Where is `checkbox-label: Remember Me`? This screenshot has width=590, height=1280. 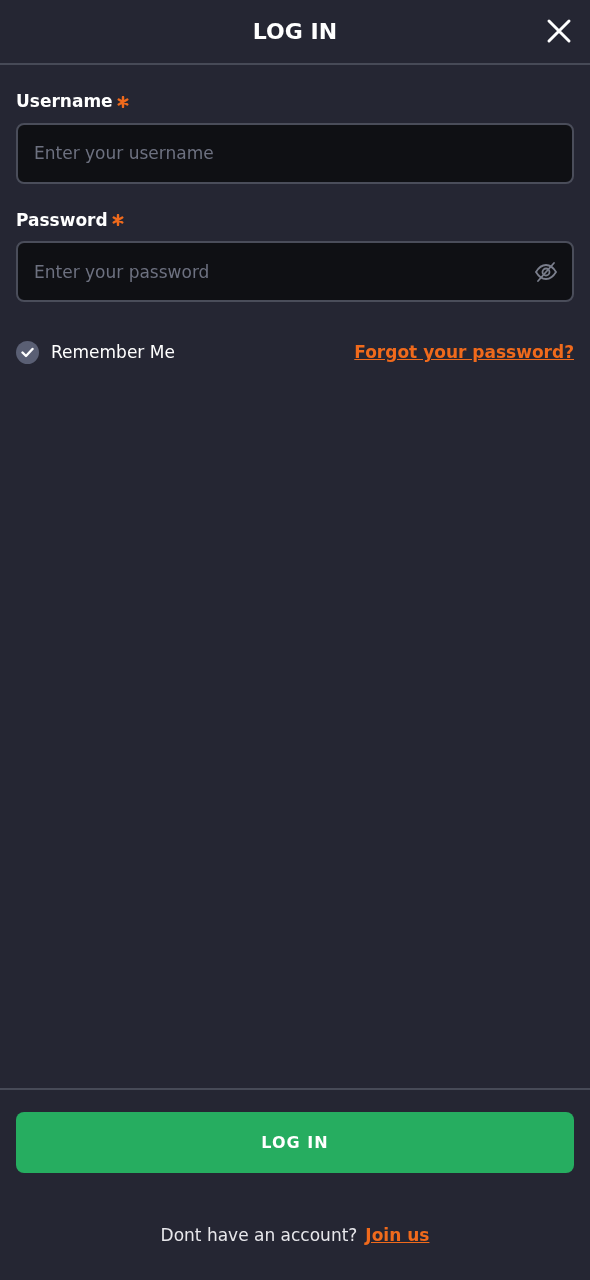
checkbox-label: Remember Me is located at coordinates (113, 352).